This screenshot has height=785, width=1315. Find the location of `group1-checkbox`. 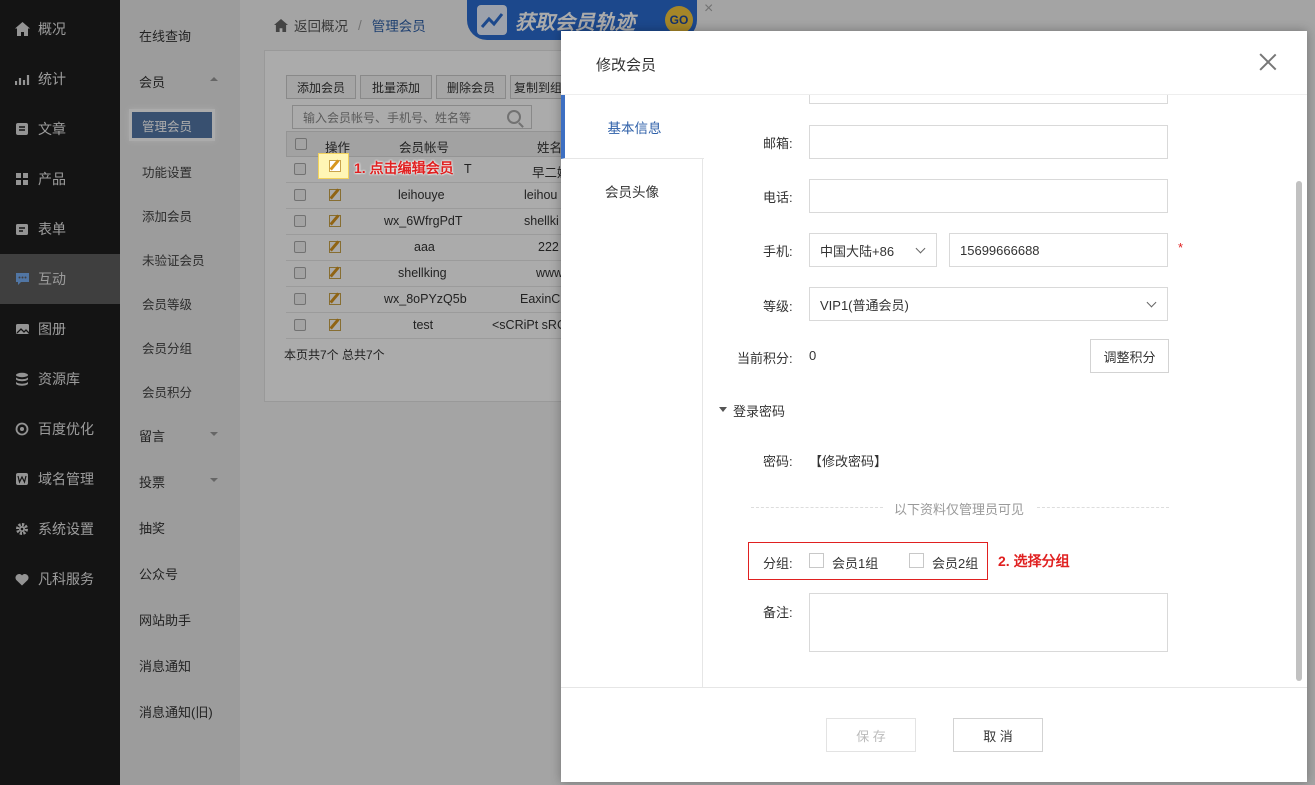

group1-checkbox is located at coordinates (816, 560).